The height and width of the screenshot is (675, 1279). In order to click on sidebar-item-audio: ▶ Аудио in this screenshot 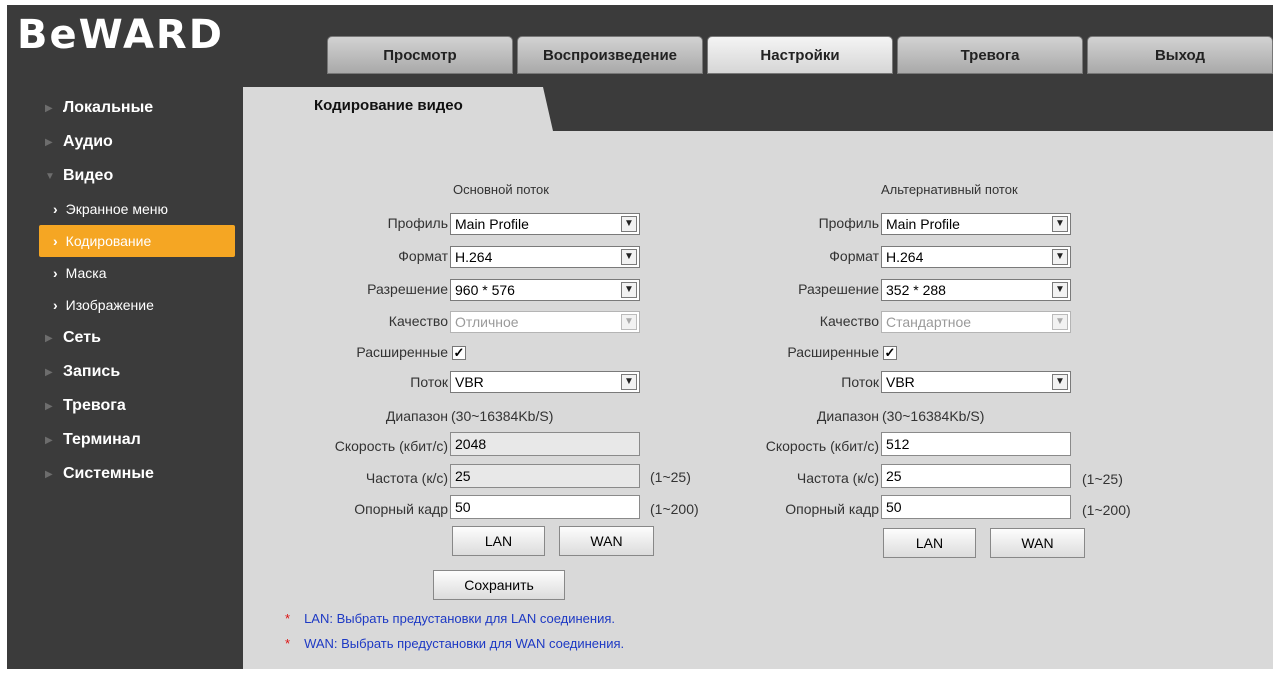, I will do `click(137, 142)`.